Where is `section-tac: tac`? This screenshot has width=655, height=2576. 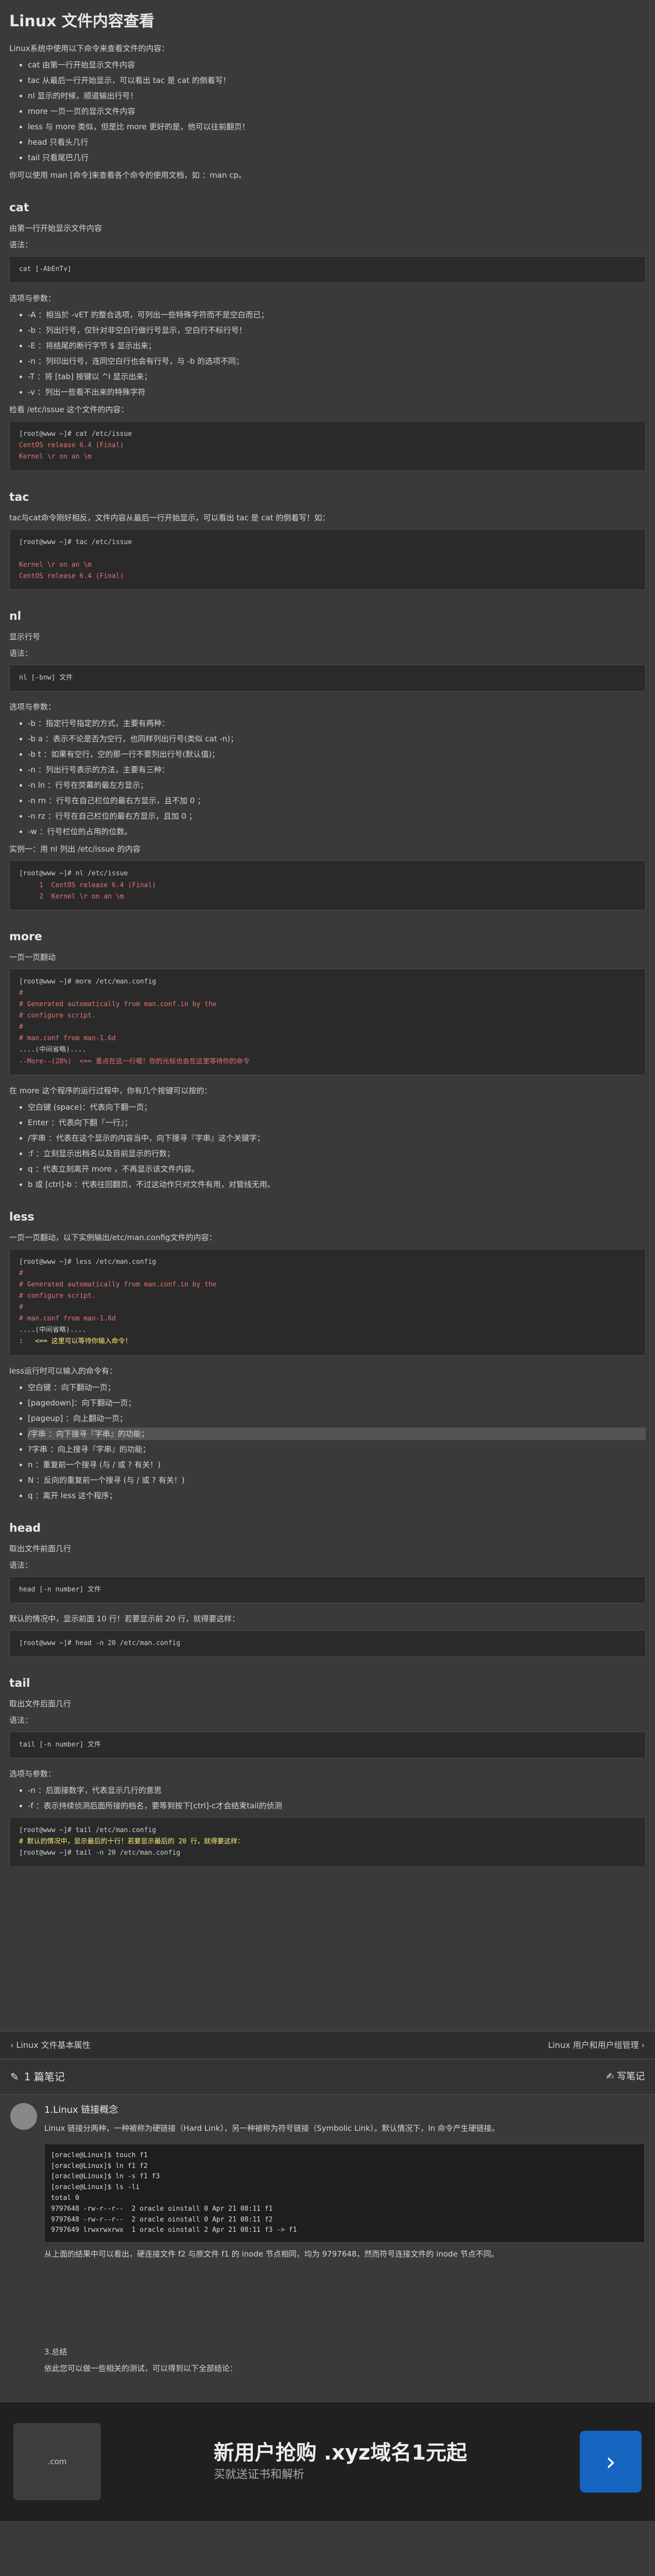
section-tac: tac is located at coordinates (19, 497).